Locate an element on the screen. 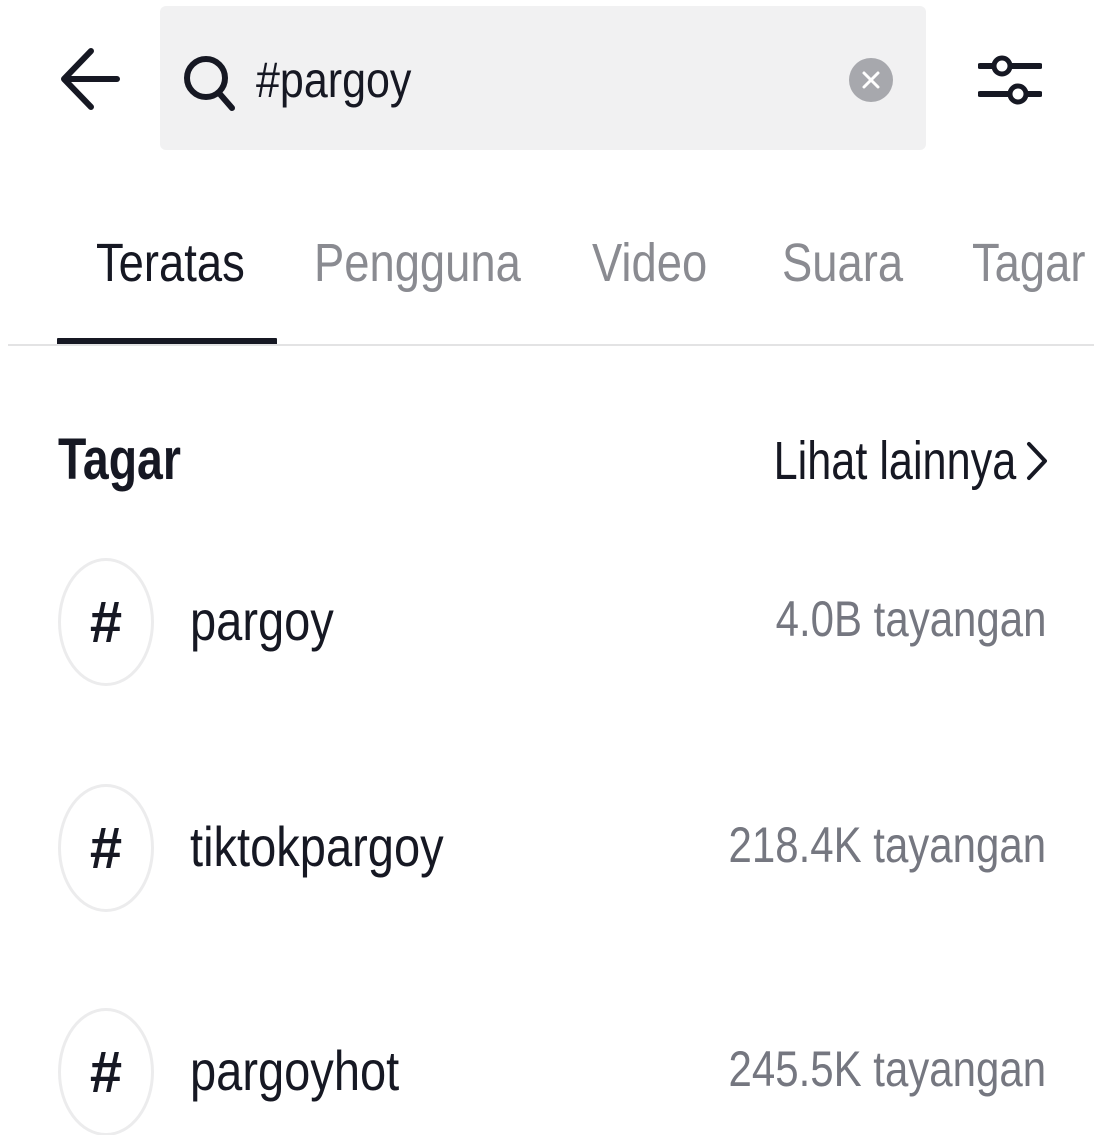 This screenshot has width=1094, height=1135. back-button is located at coordinates (90, 79).